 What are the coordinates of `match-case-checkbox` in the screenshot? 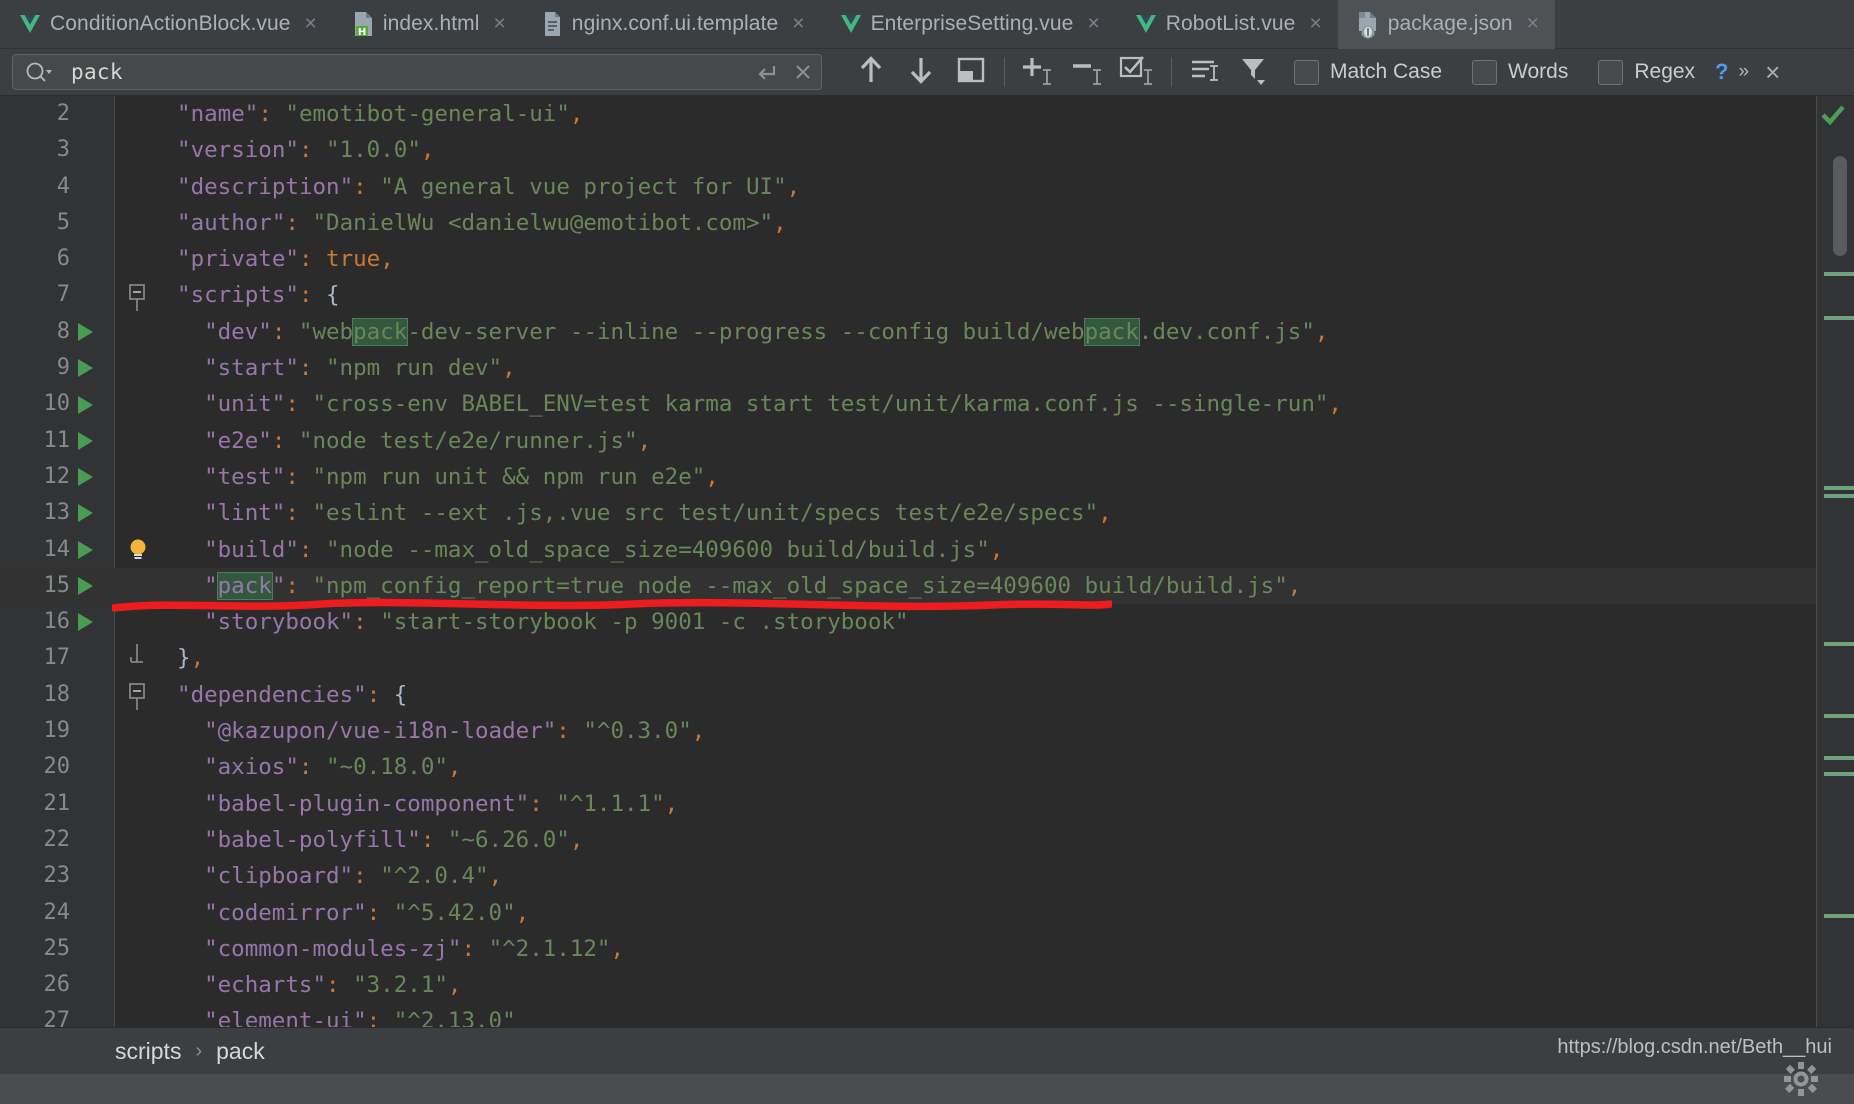 It's located at (1306, 72).